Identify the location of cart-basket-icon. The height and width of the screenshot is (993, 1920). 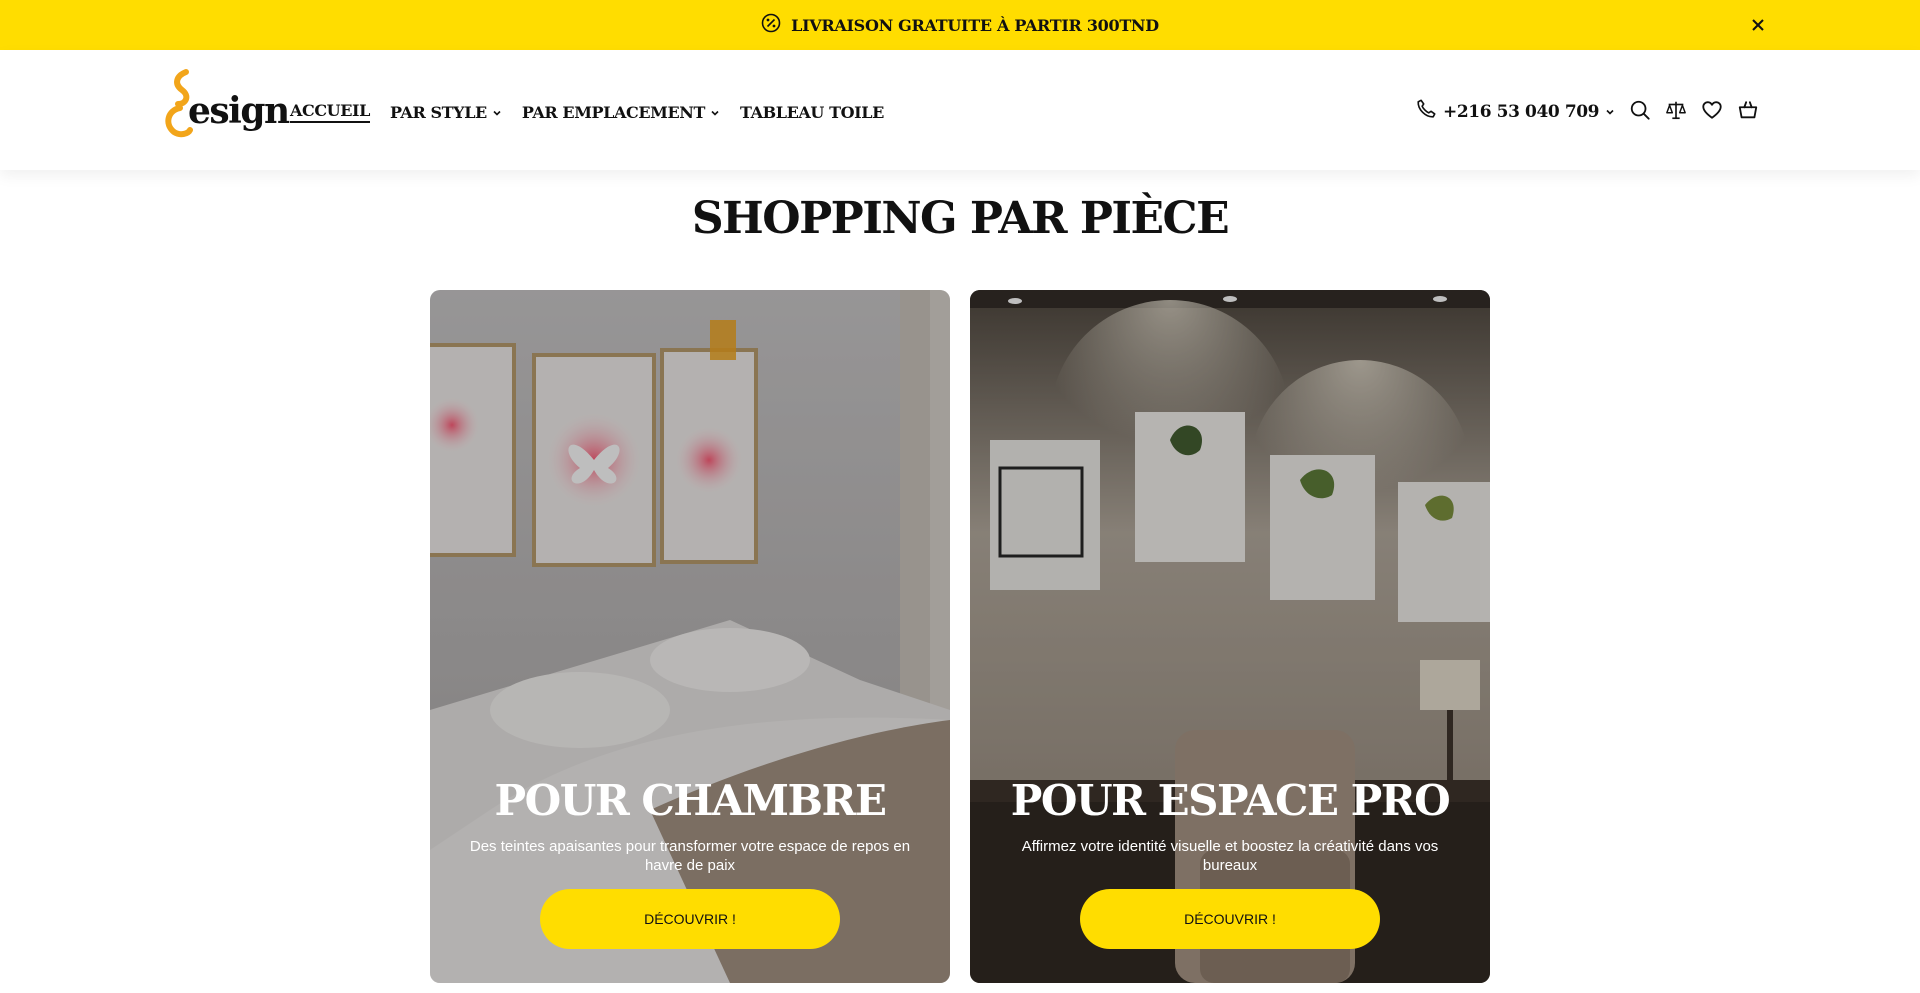
(1748, 110).